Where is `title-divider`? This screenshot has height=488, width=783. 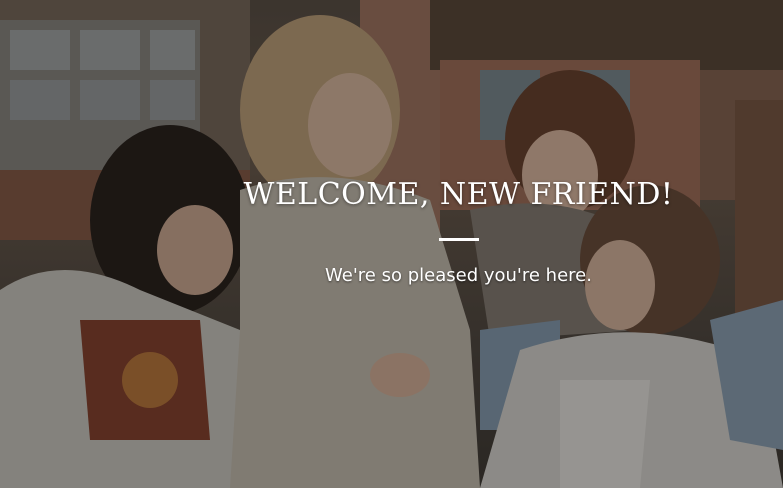
title-divider is located at coordinates (458, 239).